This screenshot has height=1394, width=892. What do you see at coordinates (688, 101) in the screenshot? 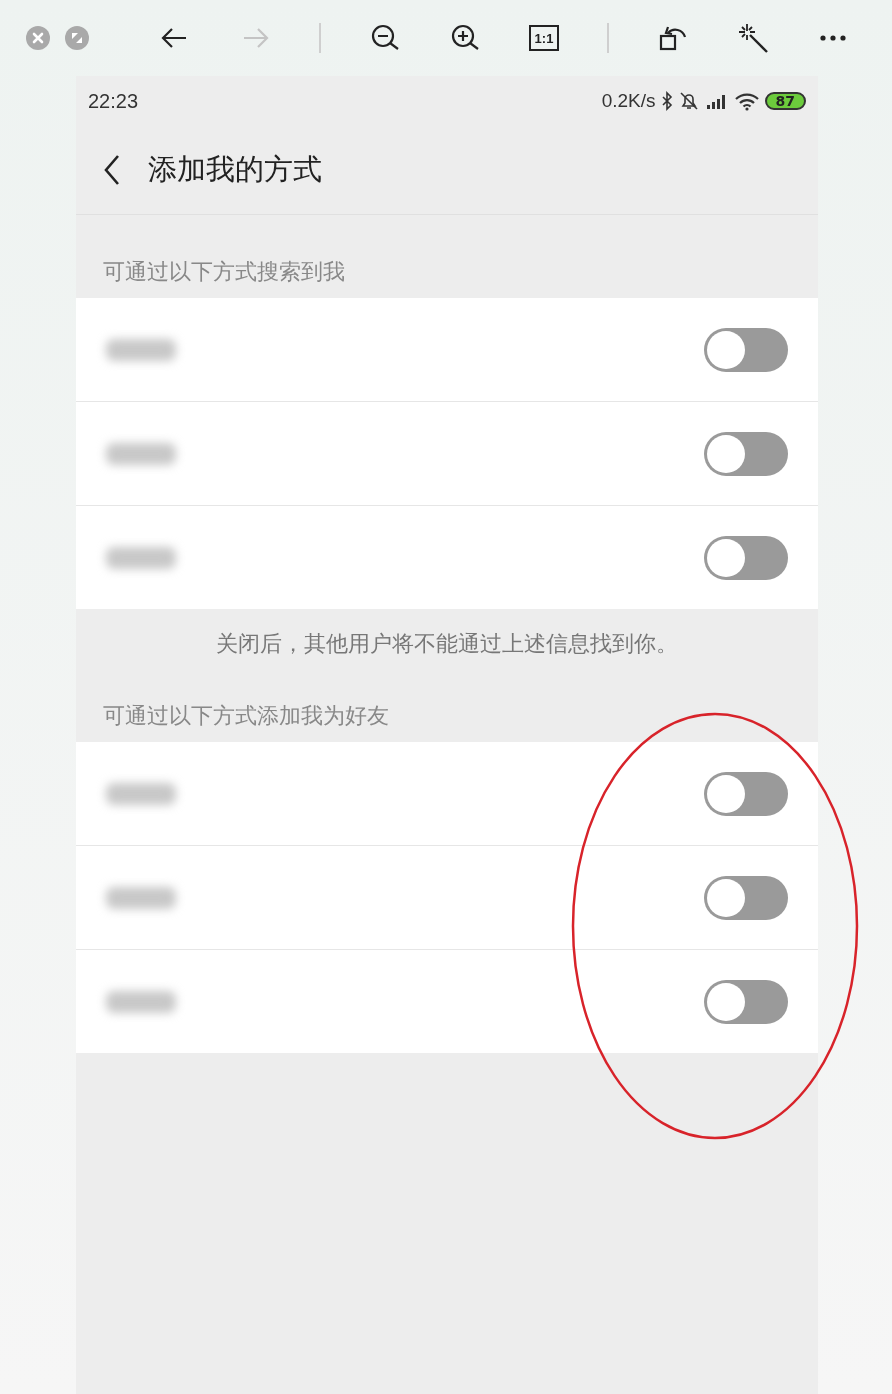
I see `muted-bell-icon` at bounding box center [688, 101].